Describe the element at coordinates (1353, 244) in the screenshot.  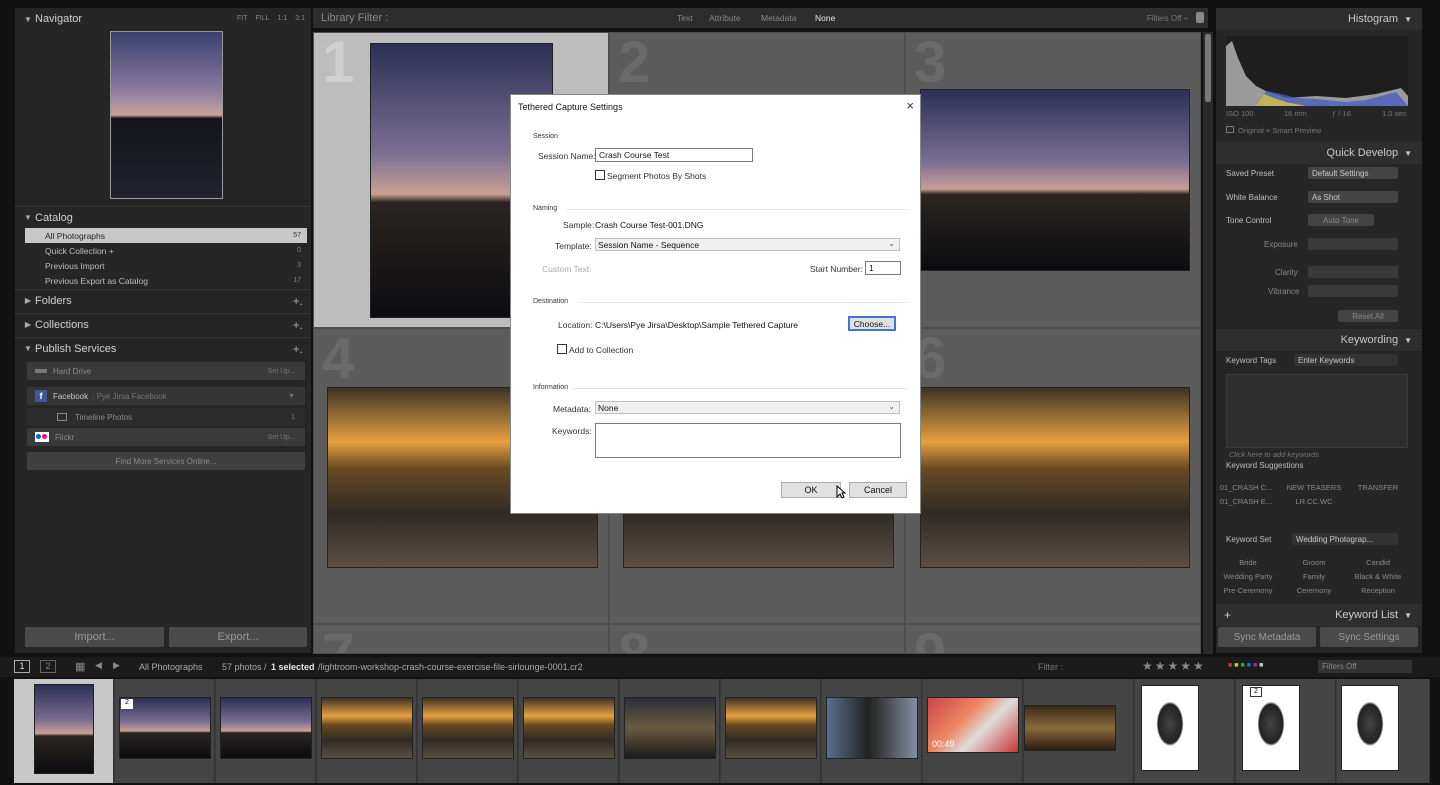
I see `exposure-stepper` at that location.